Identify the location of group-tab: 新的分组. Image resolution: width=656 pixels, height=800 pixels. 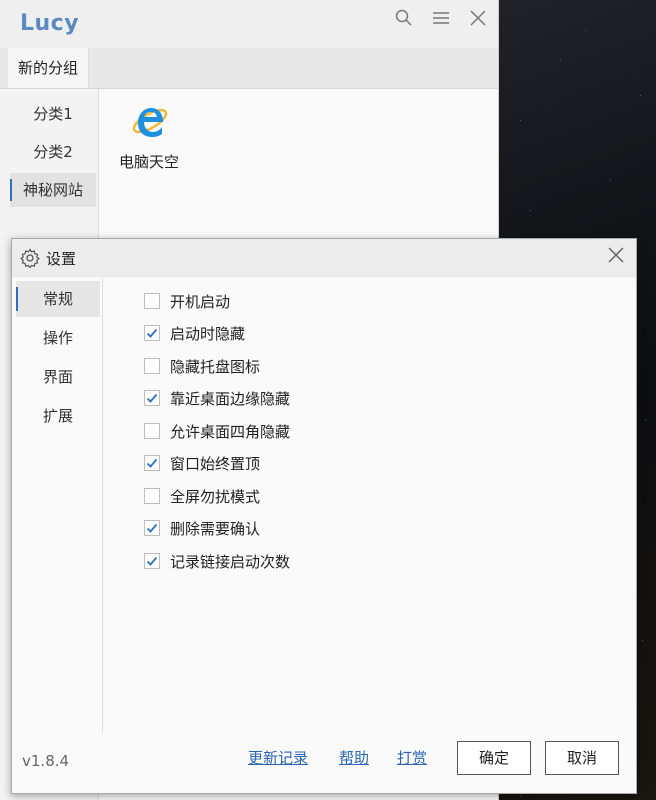
(49, 68).